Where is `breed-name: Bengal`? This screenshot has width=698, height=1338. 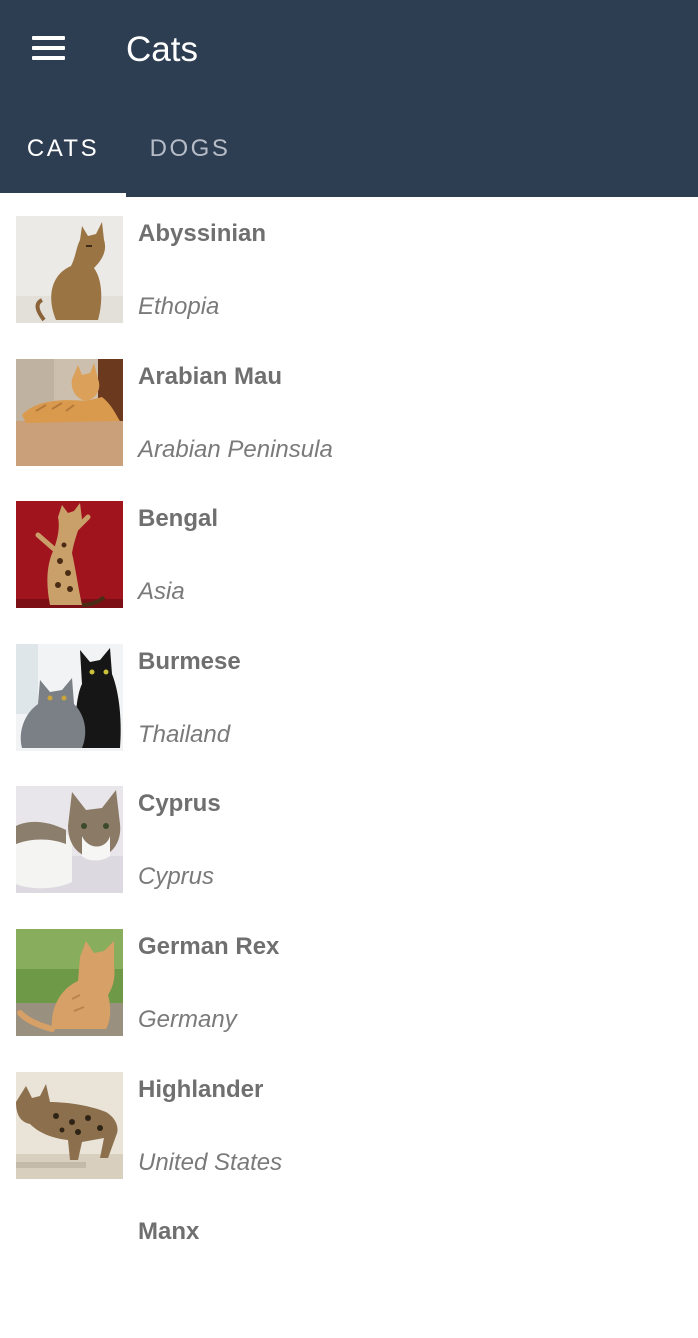 breed-name: Bengal is located at coordinates (178, 519).